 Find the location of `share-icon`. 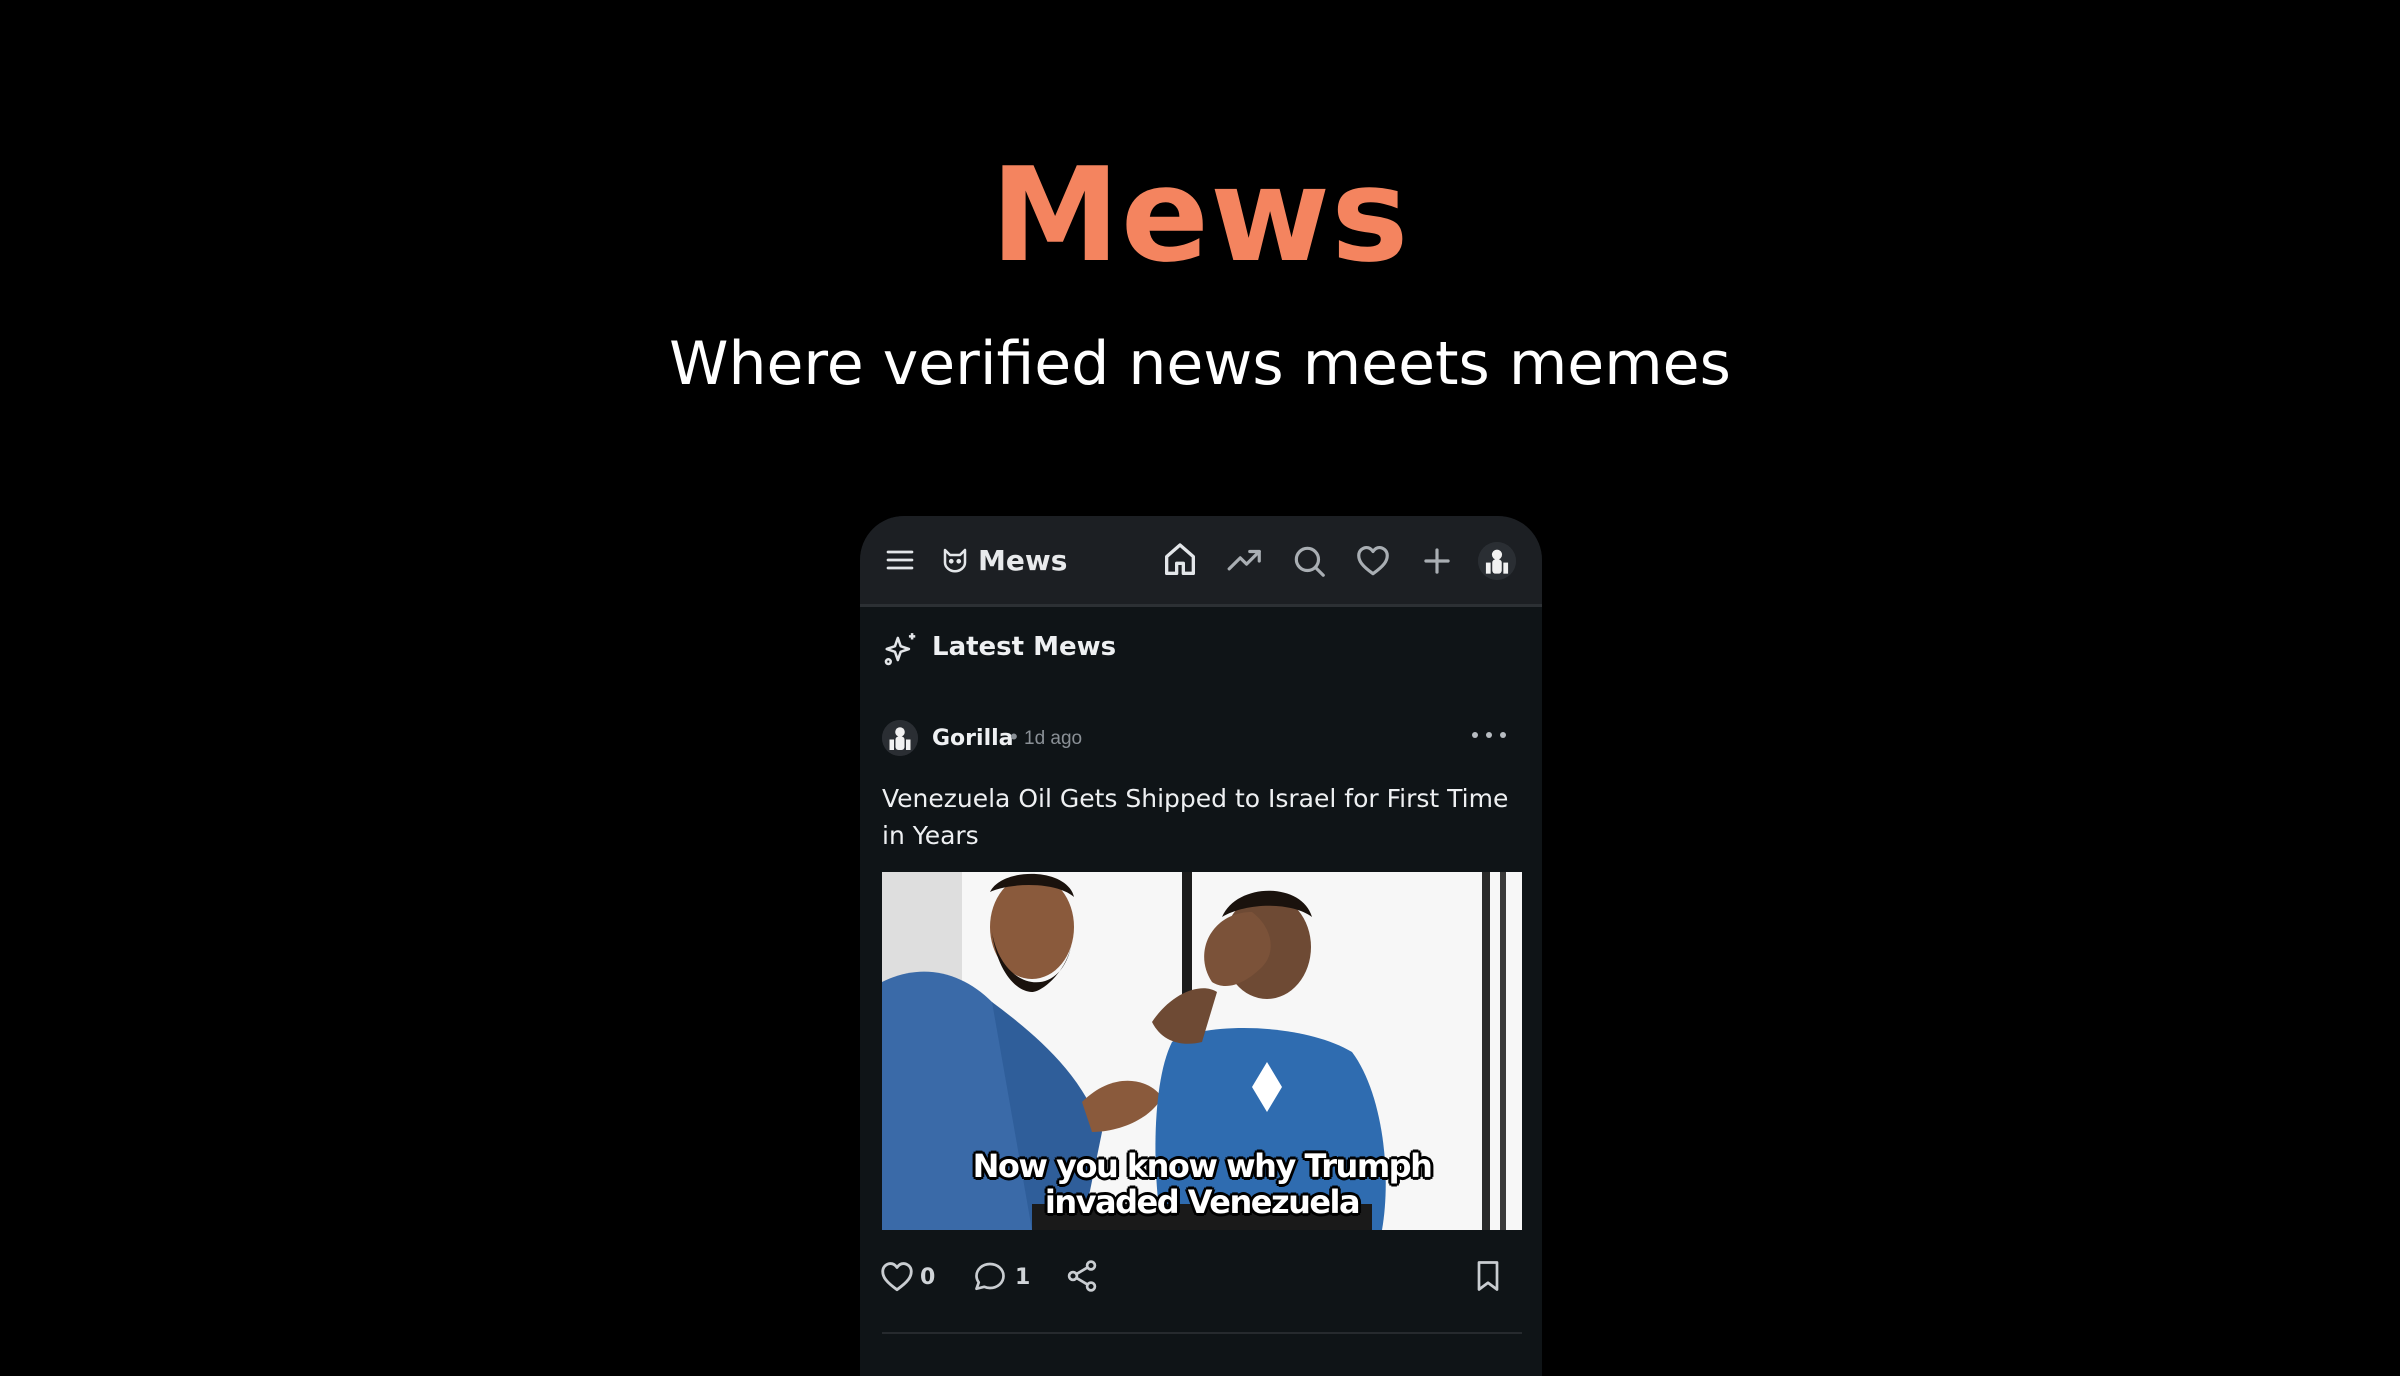

share-icon is located at coordinates (1082, 1276).